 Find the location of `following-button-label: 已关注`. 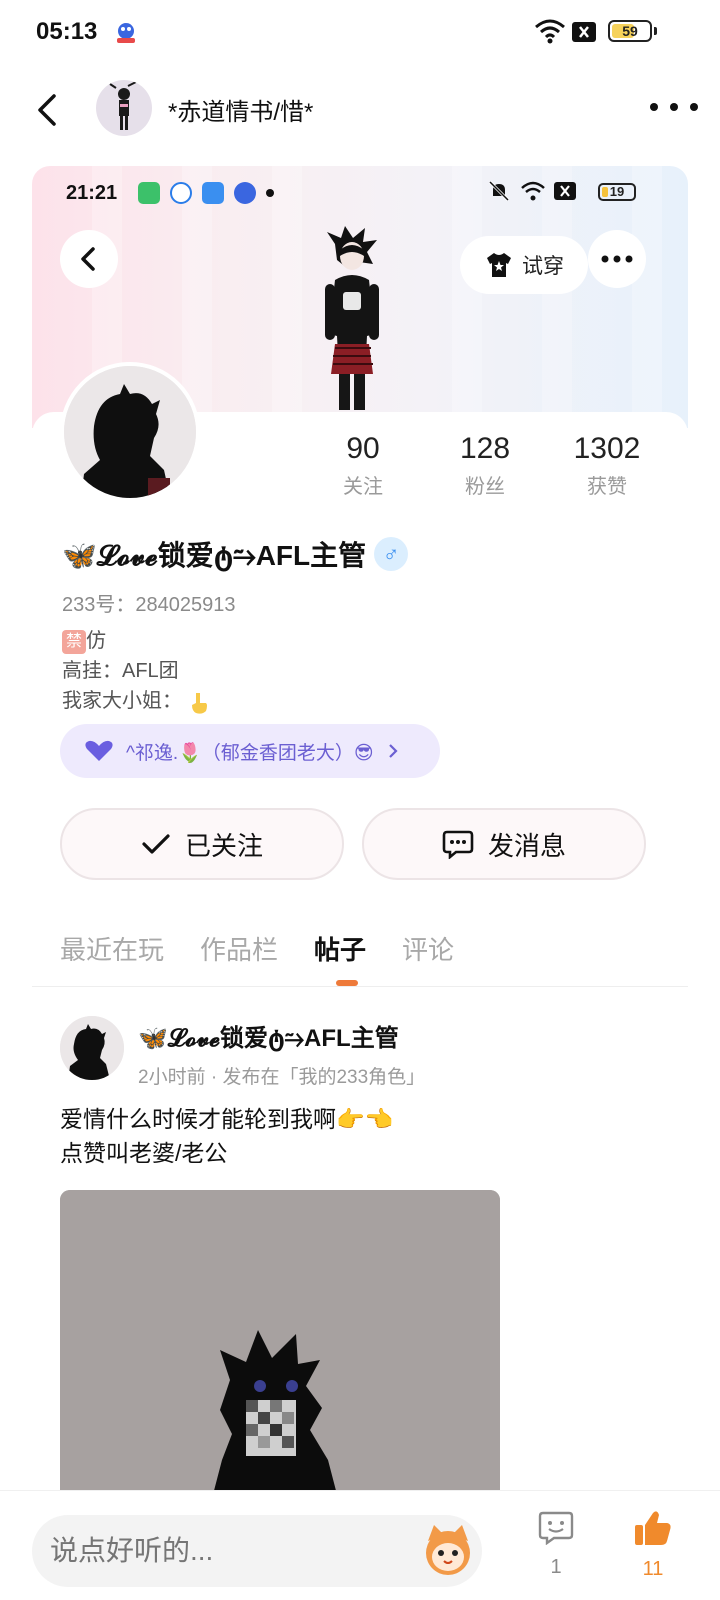

following-button-label: 已关注 is located at coordinates (223, 845).